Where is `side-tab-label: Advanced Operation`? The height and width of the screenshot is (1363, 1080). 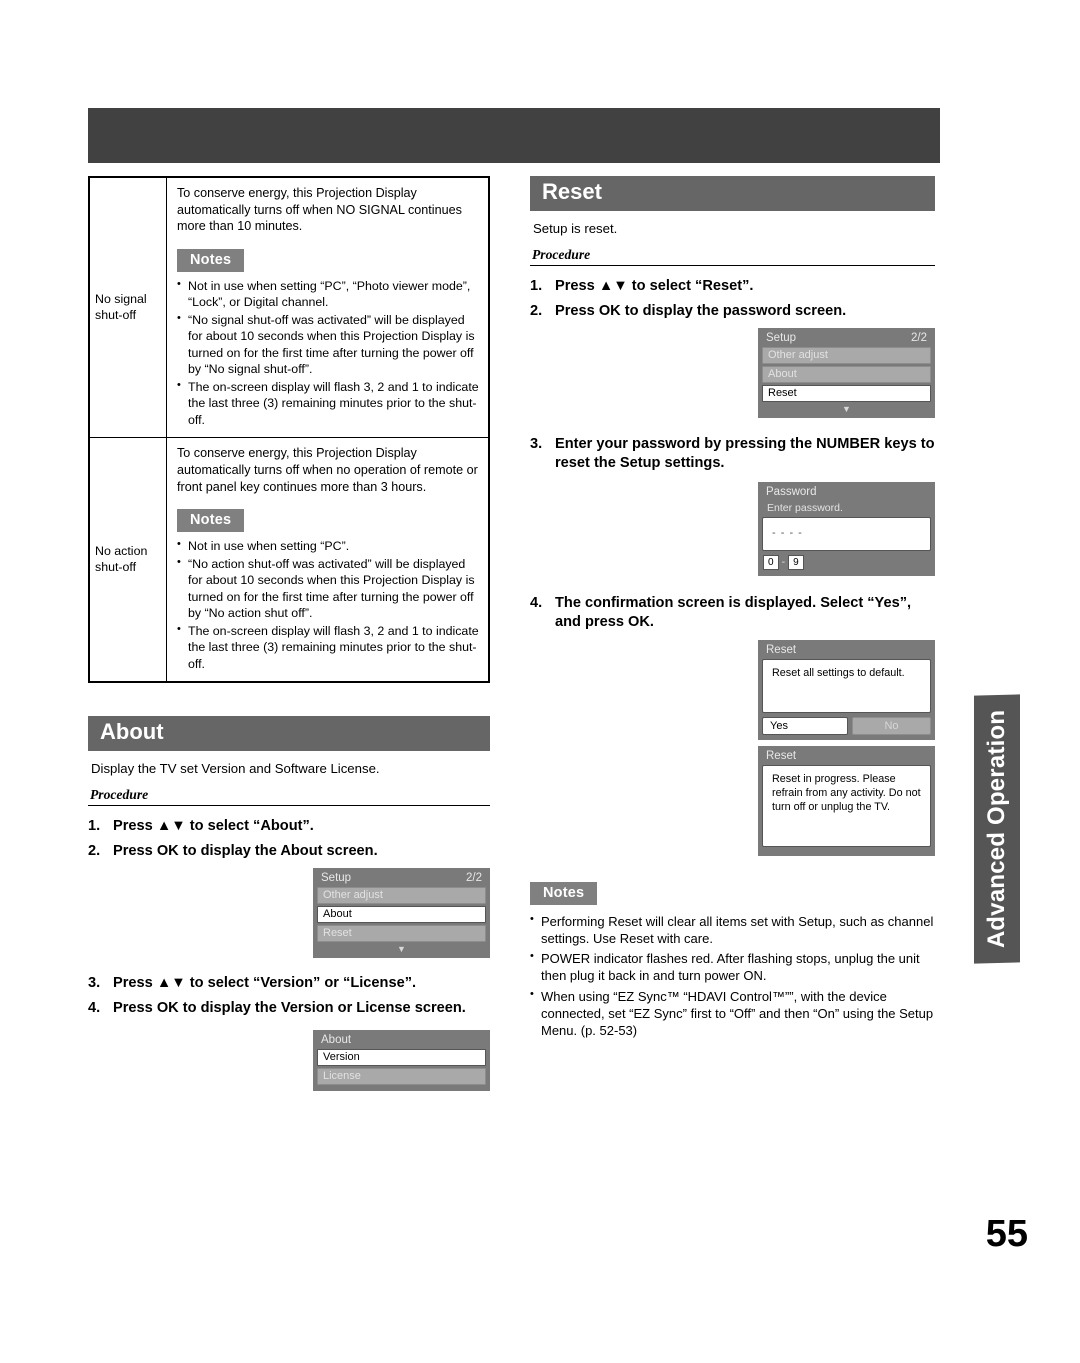
side-tab-label: Advanced Operation is located at coordinates (996, 829).